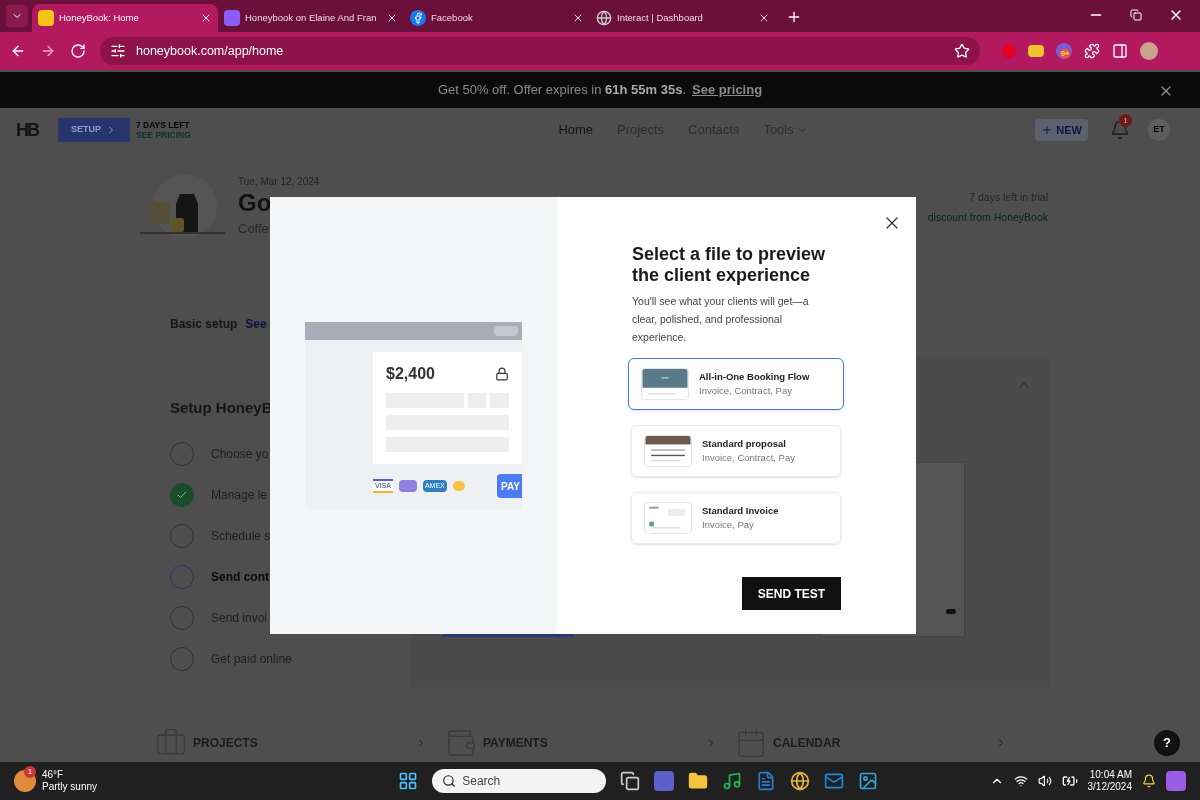 This screenshot has height=800, width=1200. What do you see at coordinates (1092, 51) in the screenshot?
I see `extensions-icon` at bounding box center [1092, 51].